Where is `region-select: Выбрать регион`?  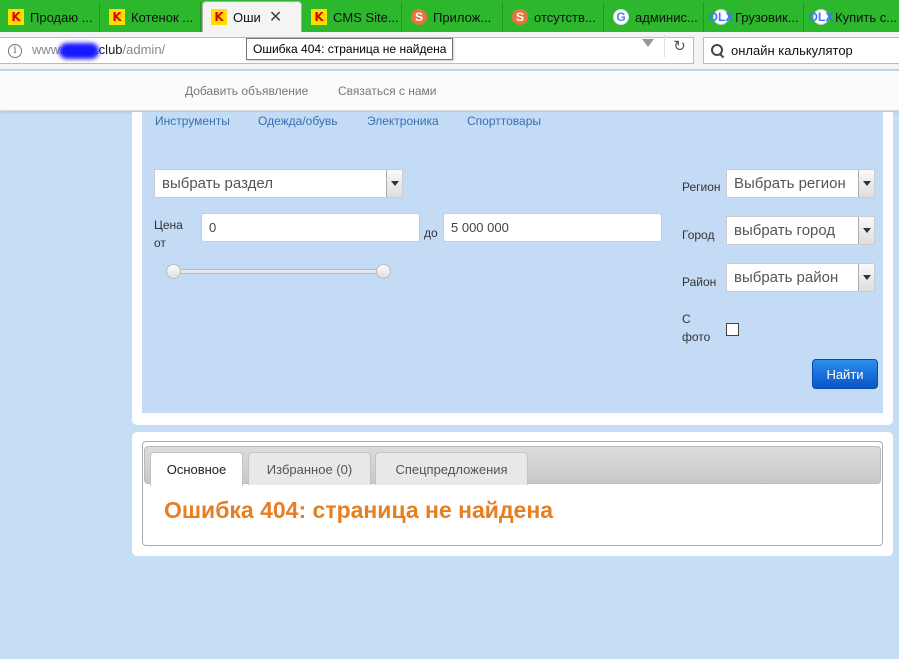
region-select: Выбрать регион is located at coordinates (800, 183).